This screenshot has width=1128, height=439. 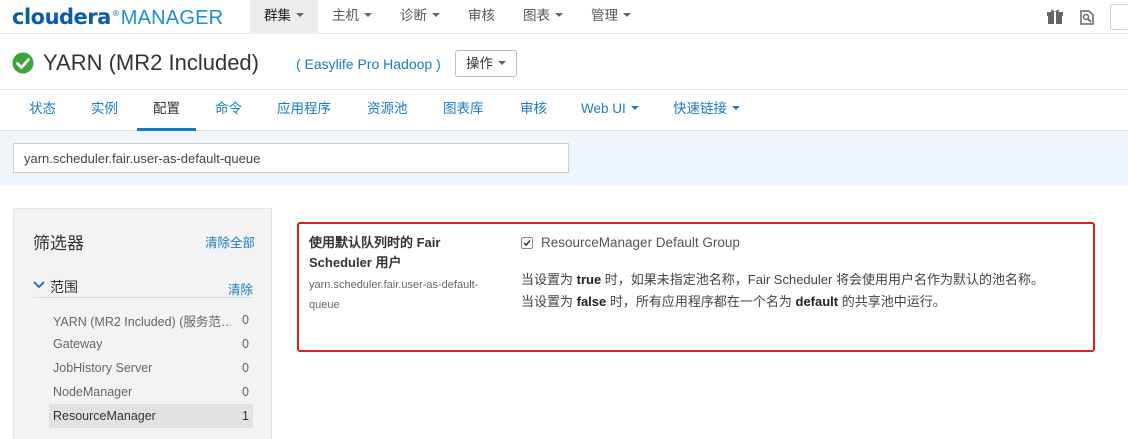 I want to click on nav-diagnostics: 诊断, so click(x=420, y=17).